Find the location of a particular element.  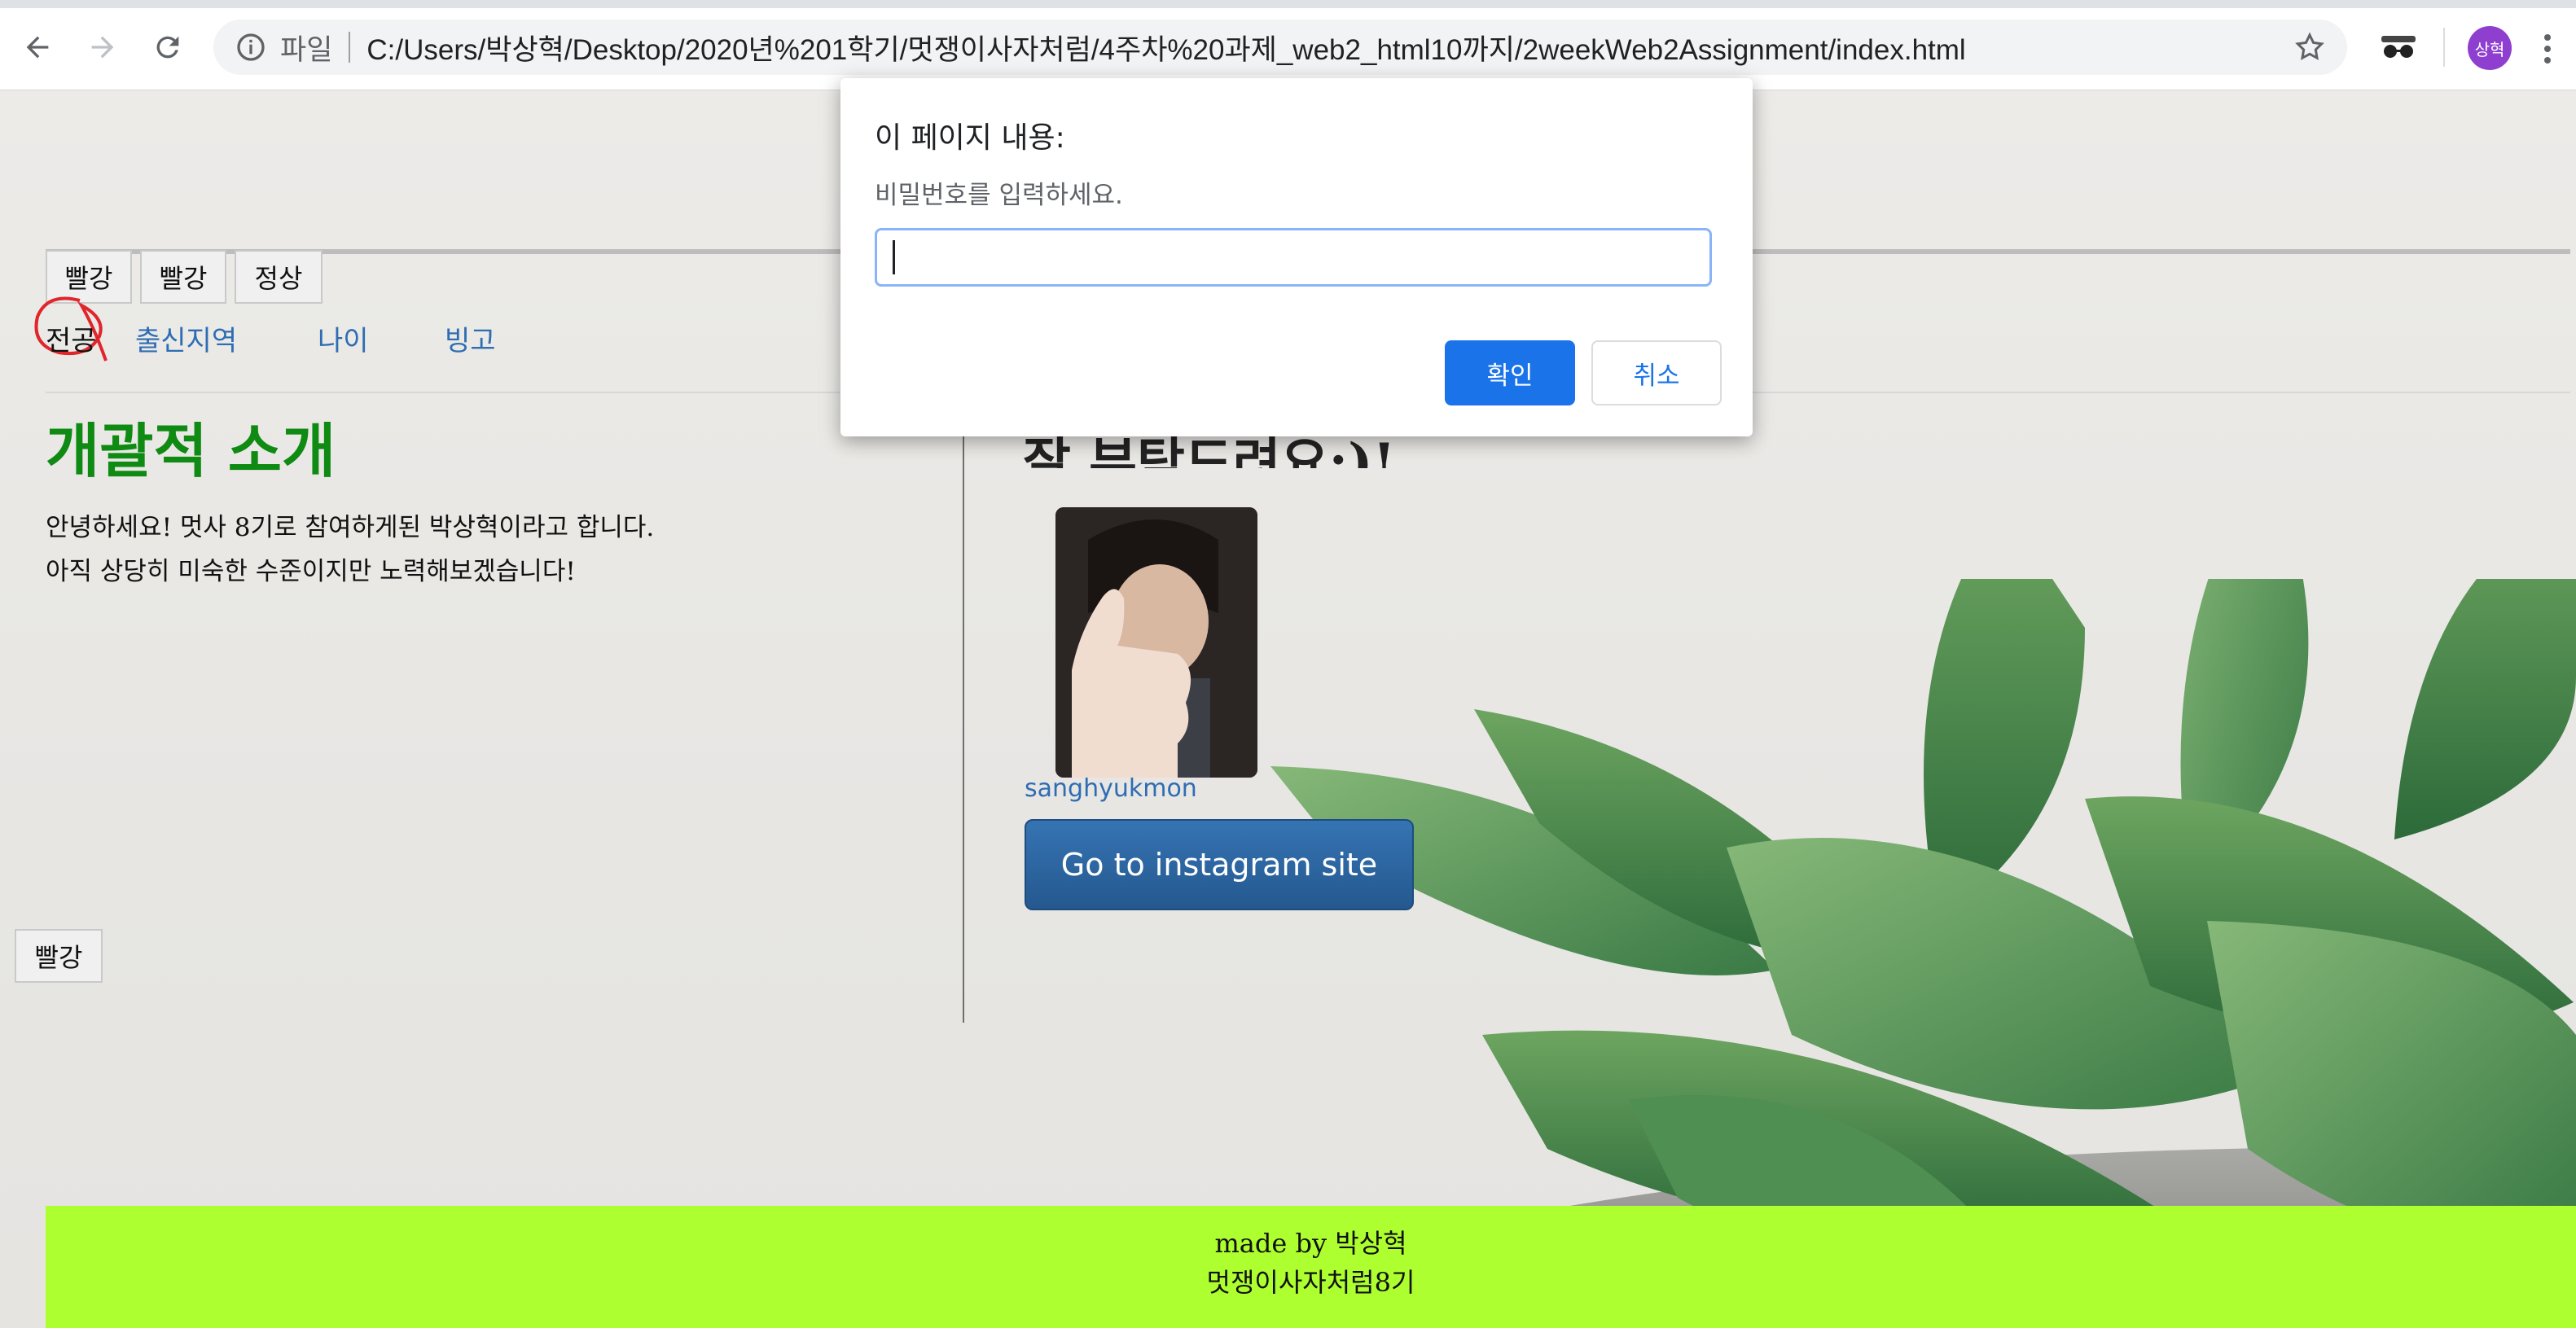

password-prompt-dialog: 이 페이지 내용: 비밀번호를 입력하세요. 확인 취소 is located at coordinates (1296, 257).